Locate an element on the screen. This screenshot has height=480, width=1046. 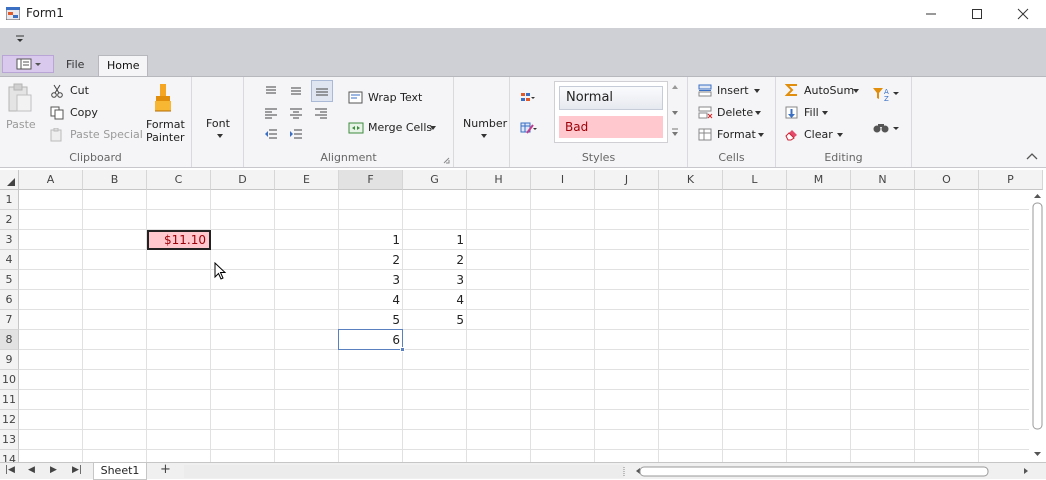
cell-g4: 2 is located at coordinates (435, 260).